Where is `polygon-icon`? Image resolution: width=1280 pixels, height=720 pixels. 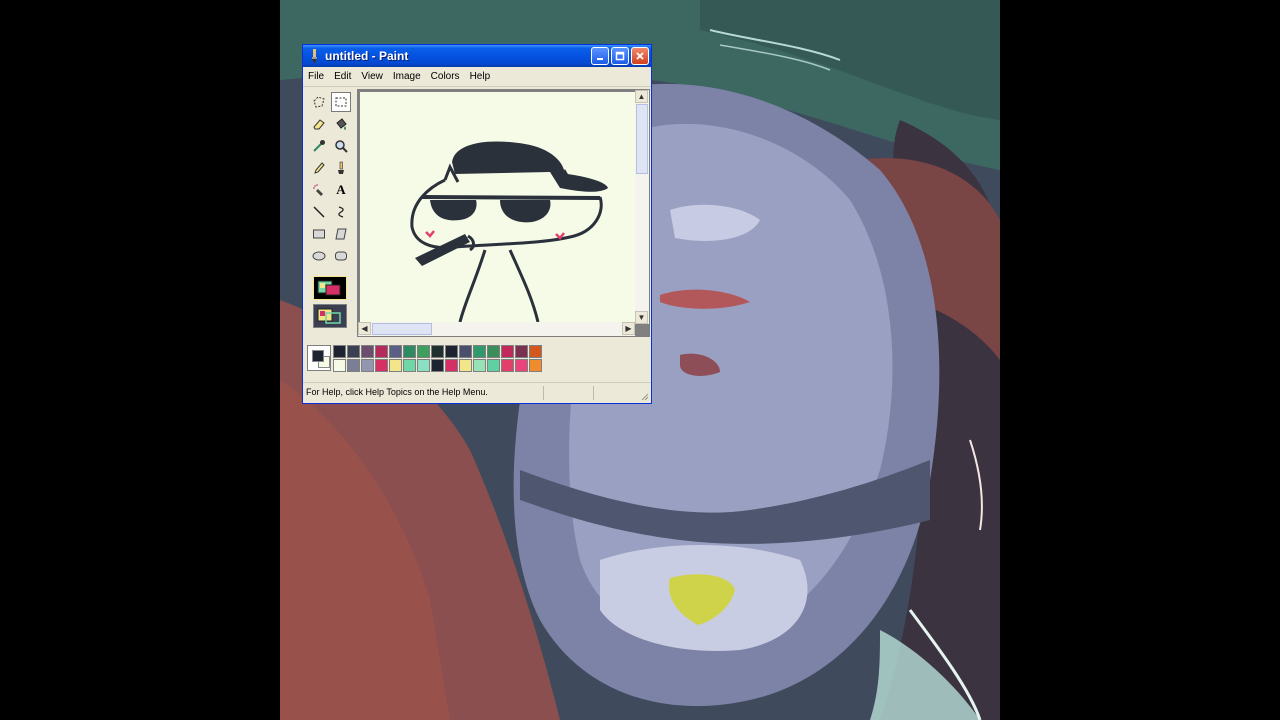 polygon-icon is located at coordinates (341, 234).